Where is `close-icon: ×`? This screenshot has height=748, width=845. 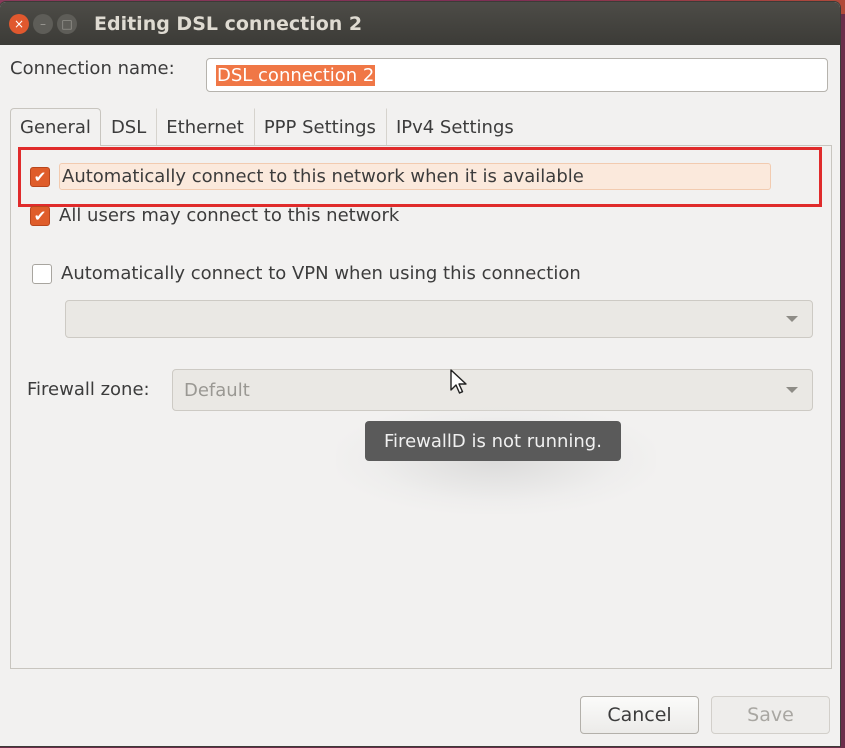 close-icon: × is located at coordinates (19, 23).